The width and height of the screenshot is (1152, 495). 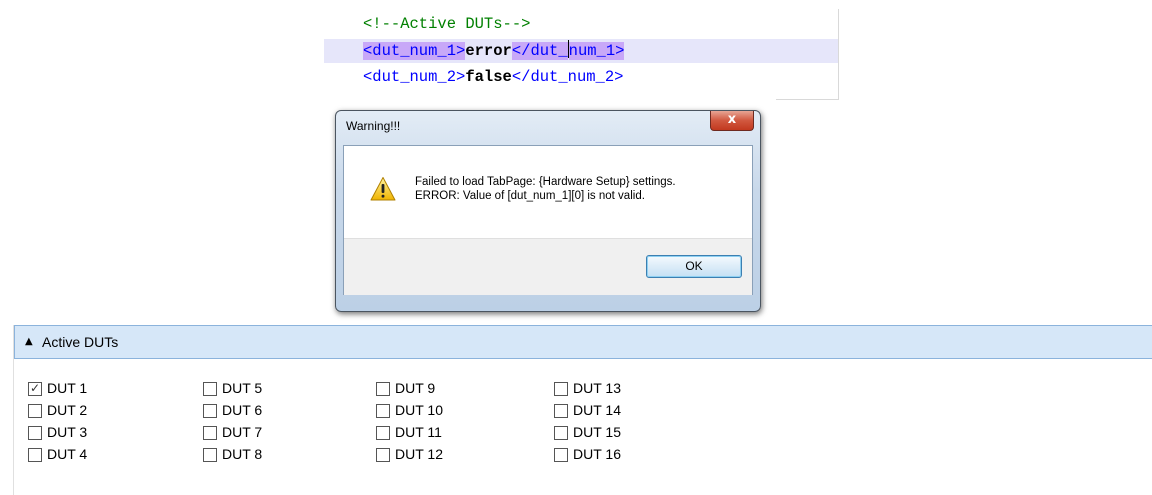 I want to click on xml-value-false: false, so click(x=488, y=77).